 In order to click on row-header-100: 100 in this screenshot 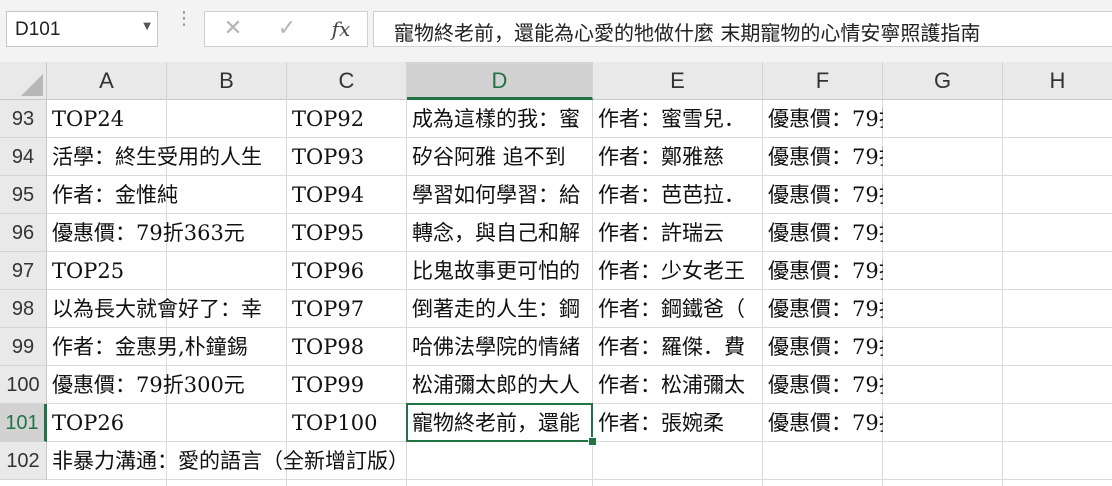, I will do `click(23, 385)`.